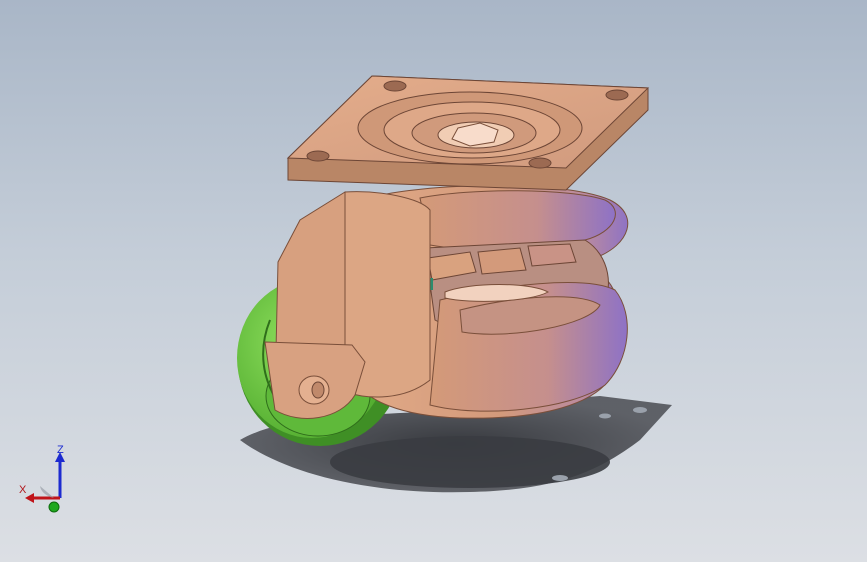 The width and height of the screenshot is (867, 562). I want to click on x-axis-label: X, so click(23, 490).